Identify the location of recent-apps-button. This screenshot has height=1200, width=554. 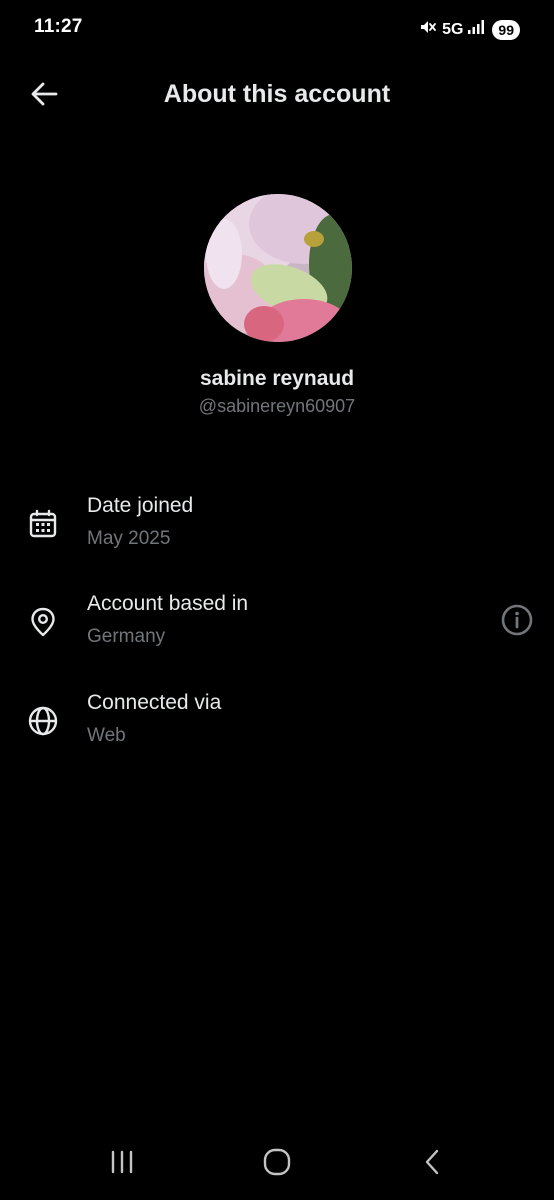
(122, 1164).